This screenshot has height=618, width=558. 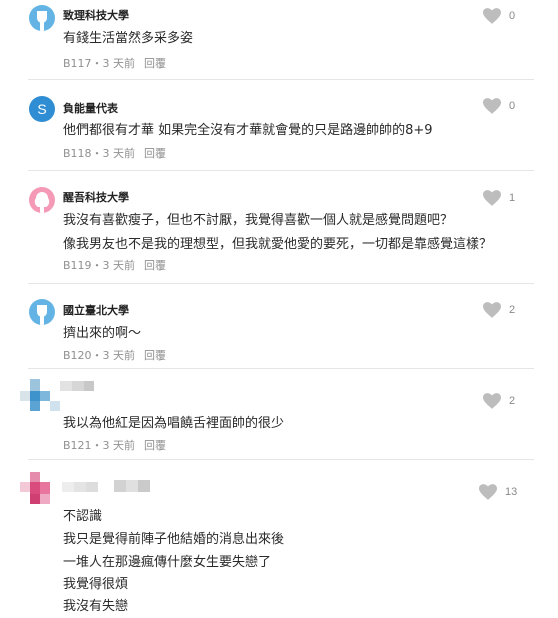 What do you see at coordinates (102, 333) in the screenshot?
I see `comment-text: 擠出來的啊～` at bounding box center [102, 333].